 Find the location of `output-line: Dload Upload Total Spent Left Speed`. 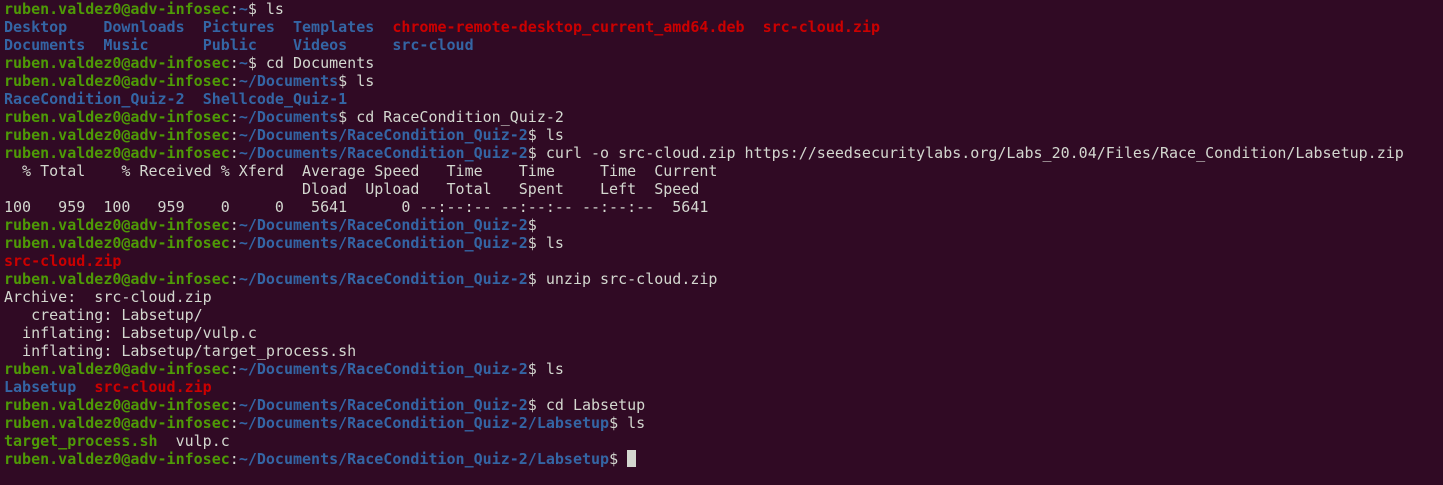

output-line: Dload Upload Total Spent Left Speed is located at coordinates (721, 189).